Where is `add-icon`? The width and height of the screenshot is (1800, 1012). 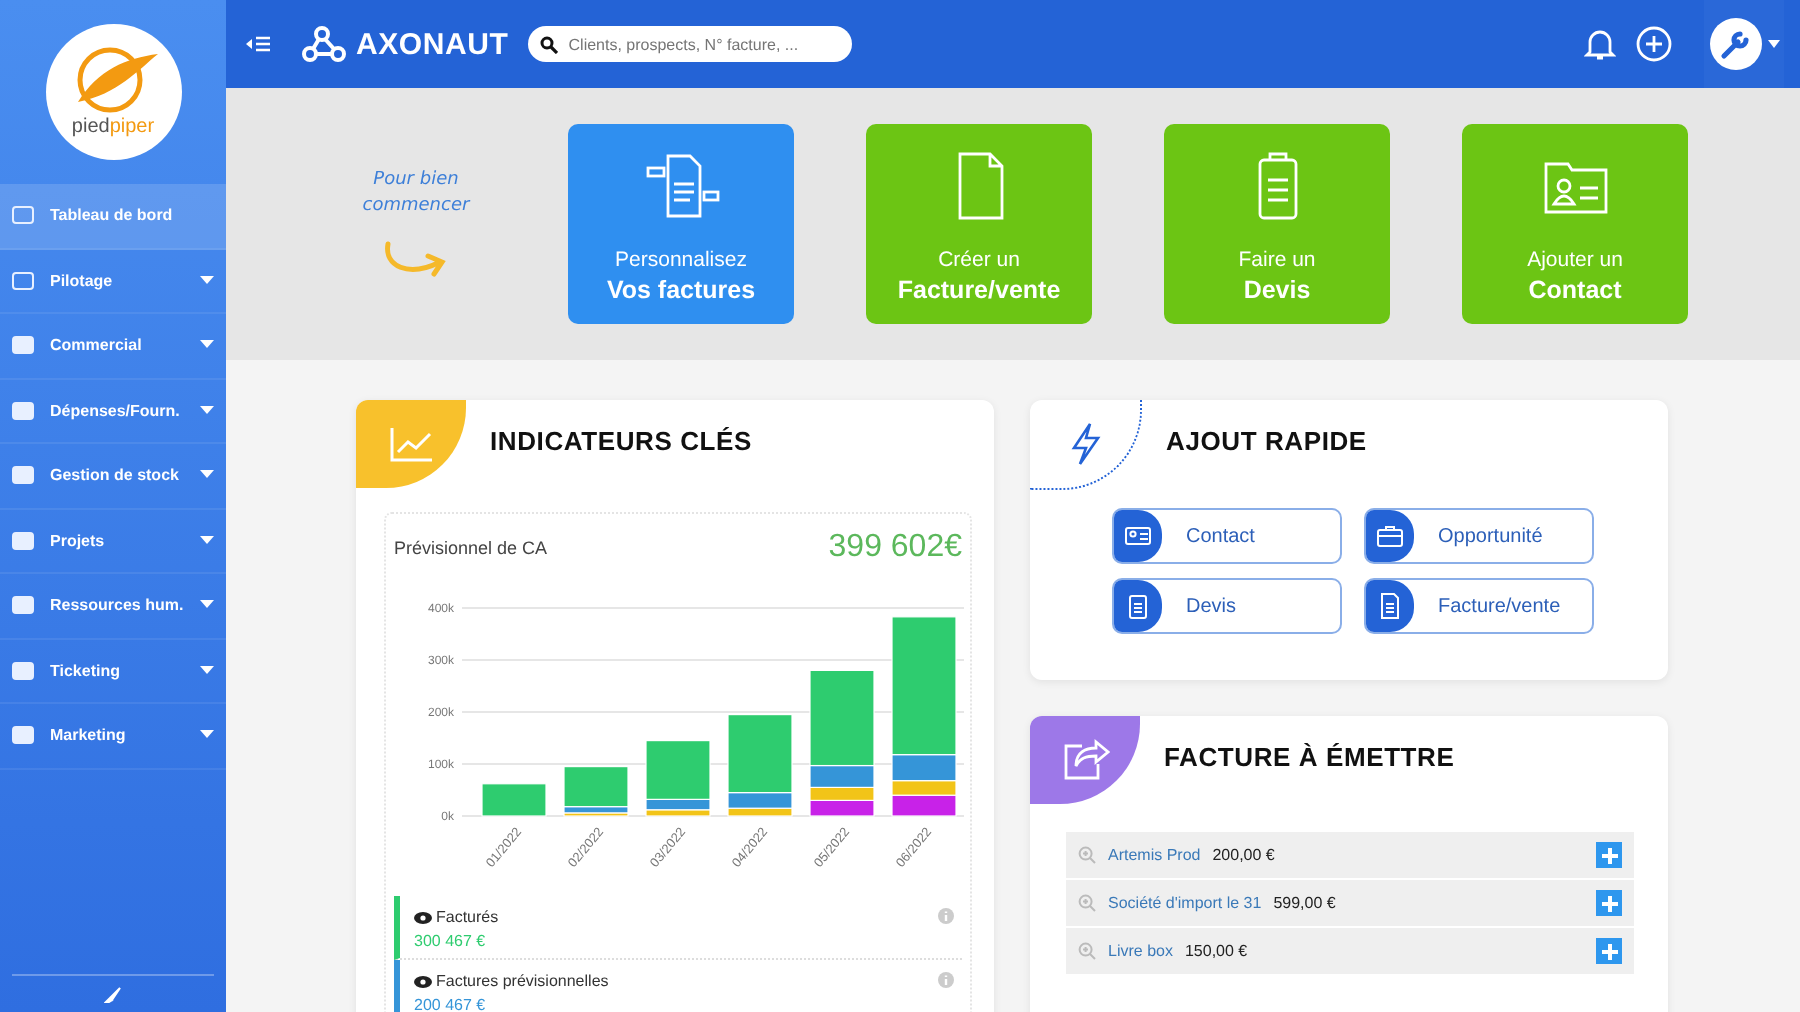
add-icon is located at coordinates (1654, 44).